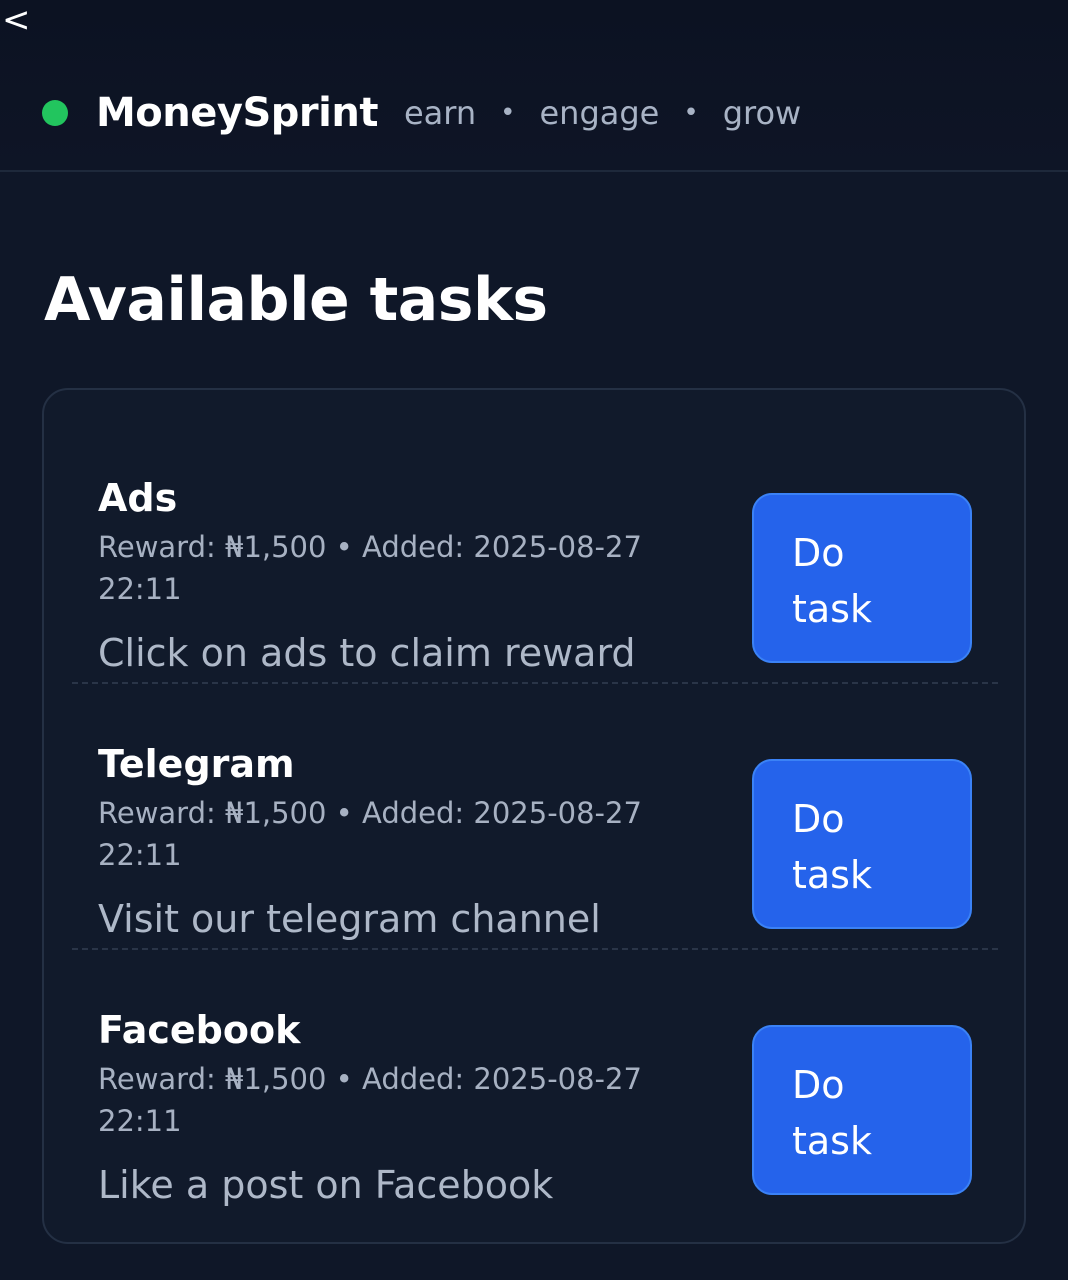  What do you see at coordinates (367, 653) in the screenshot?
I see `task-description: Click on ads to claim reward` at bounding box center [367, 653].